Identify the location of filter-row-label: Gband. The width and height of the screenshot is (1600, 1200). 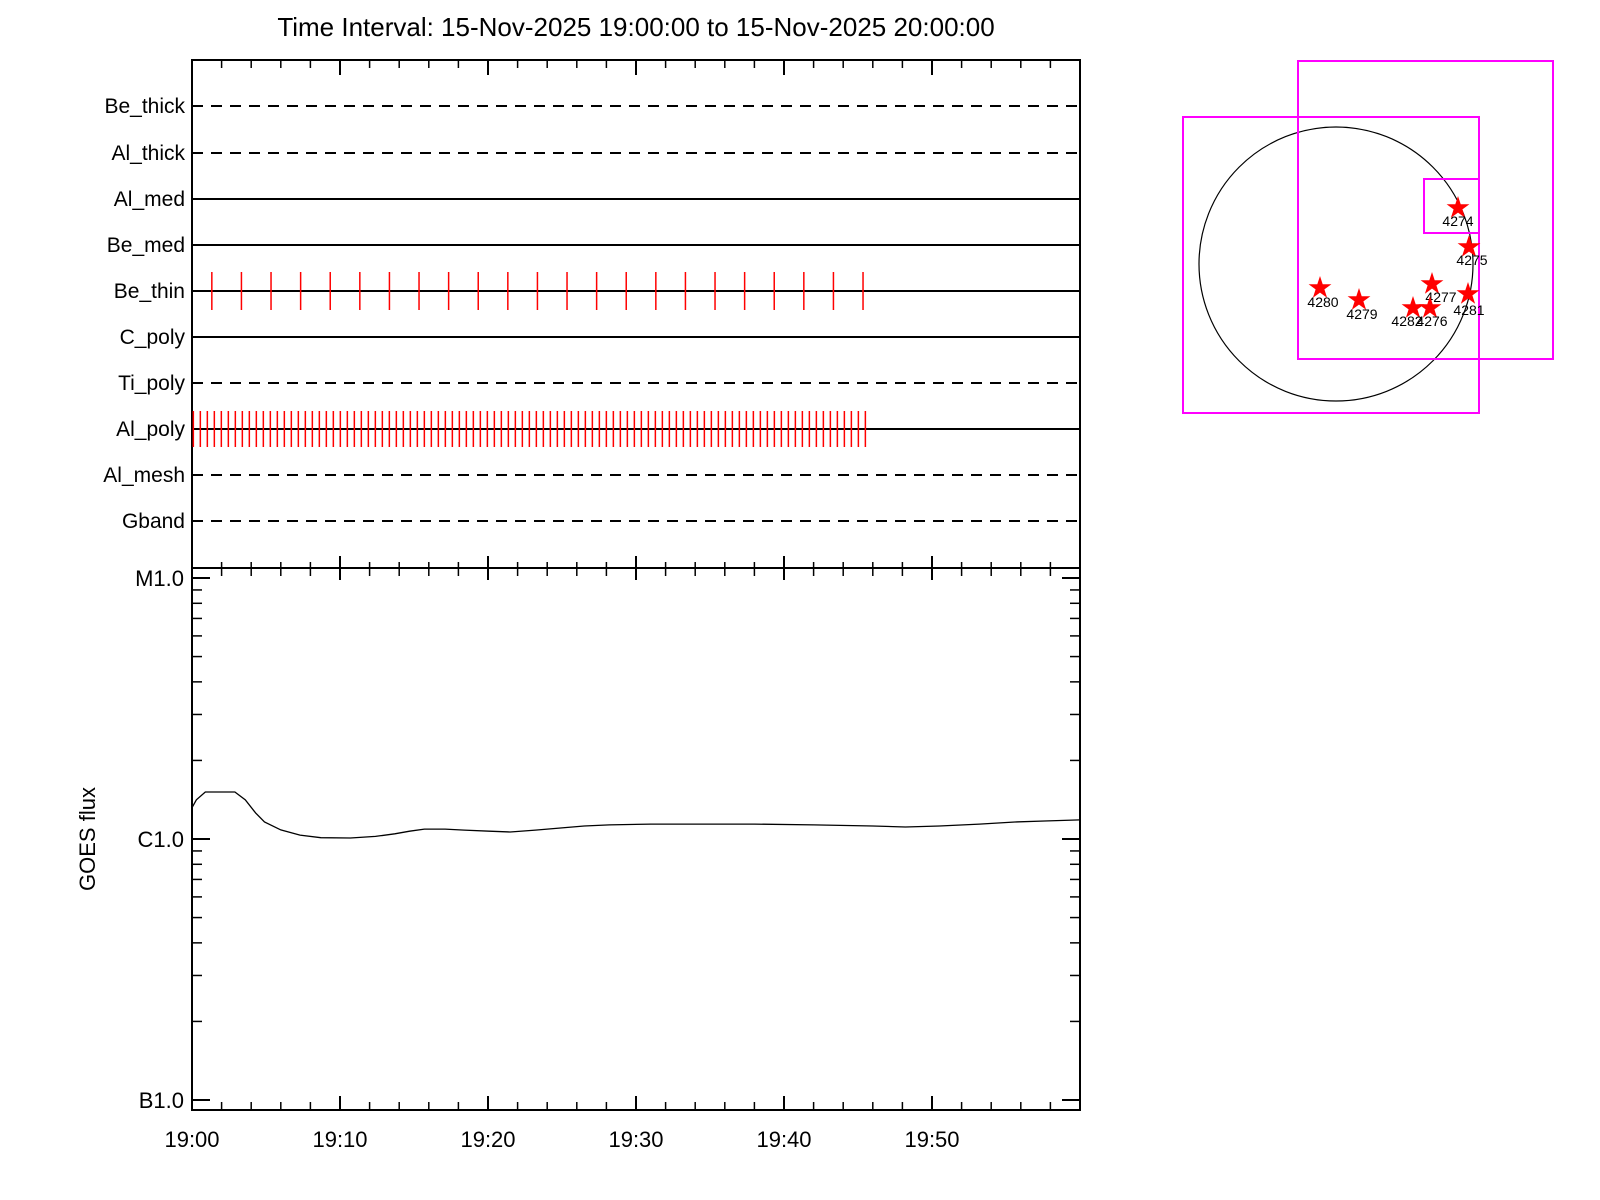
(153, 521).